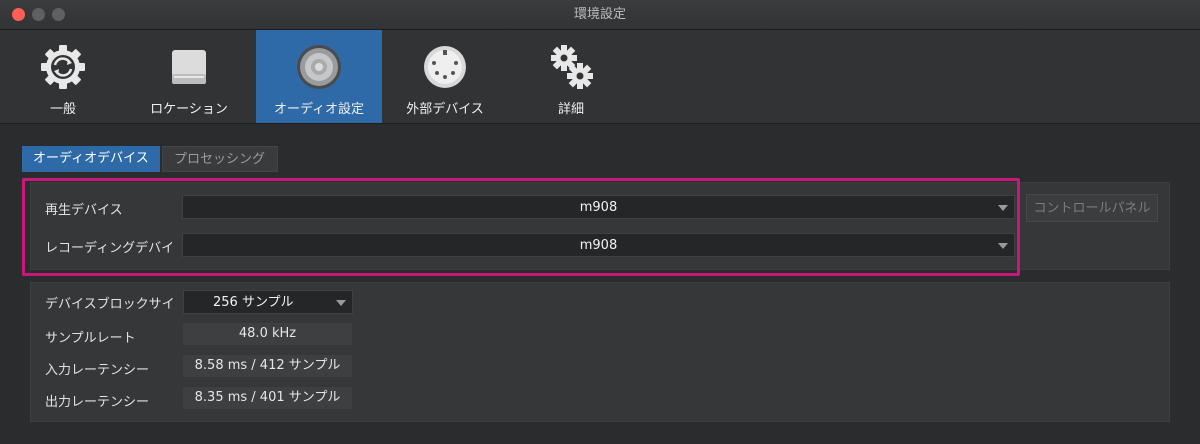 The image size is (1200, 444). What do you see at coordinates (90, 338) in the screenshot?
I see `sample-rate-label: サンプルレート` at bounding box center [90, 338].